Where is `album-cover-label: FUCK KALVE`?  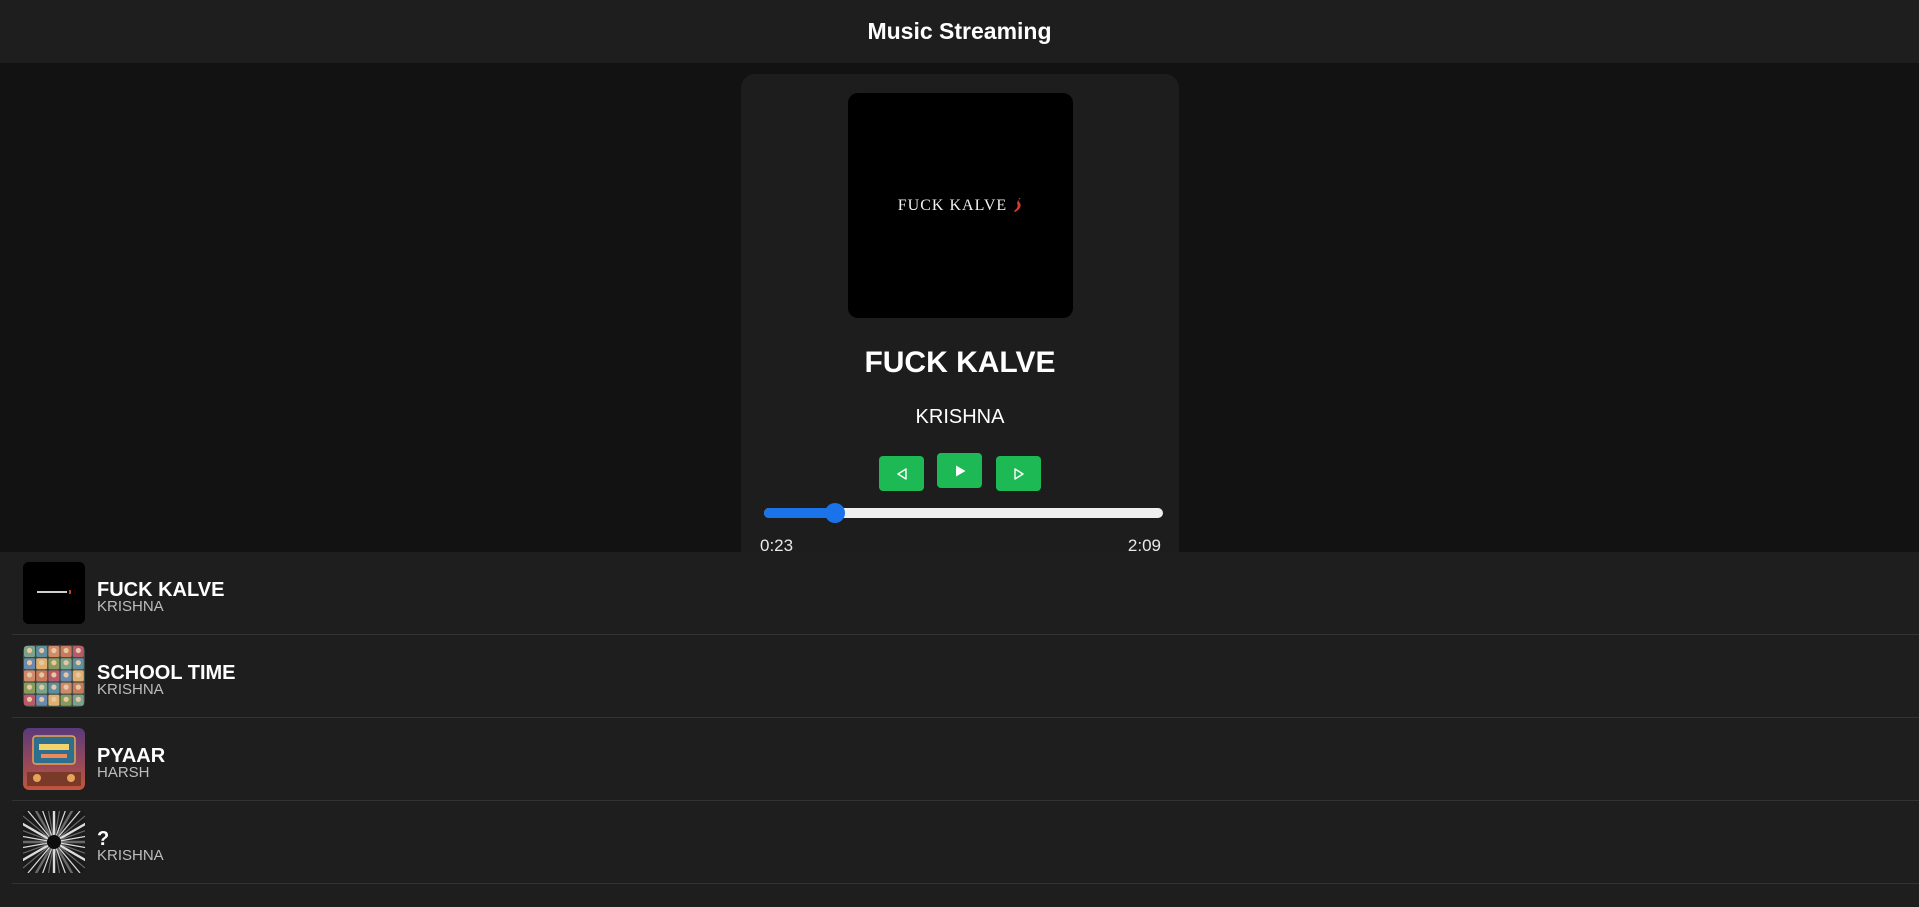
album-cover-label: FUCK KALVE is located at coordinates (960, 206).